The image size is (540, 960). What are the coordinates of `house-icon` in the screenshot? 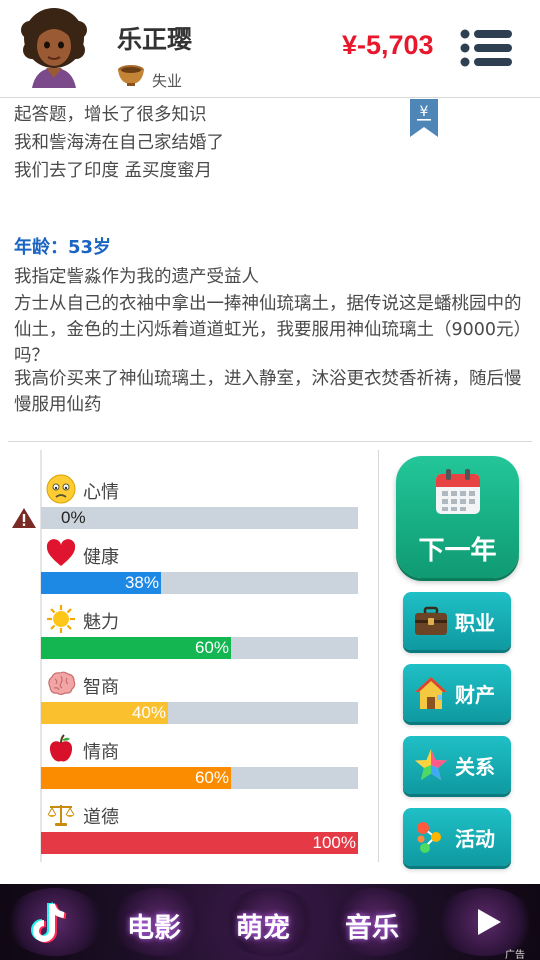 It's located at (431, 693).